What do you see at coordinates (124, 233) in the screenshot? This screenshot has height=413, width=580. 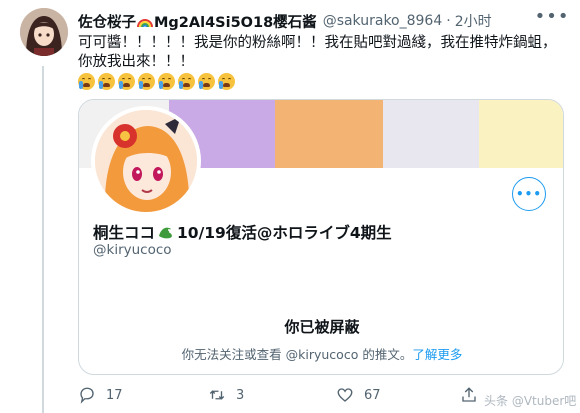 I see `profile-name-prefix: 桐生ココ` at bounding box center [124, 233].